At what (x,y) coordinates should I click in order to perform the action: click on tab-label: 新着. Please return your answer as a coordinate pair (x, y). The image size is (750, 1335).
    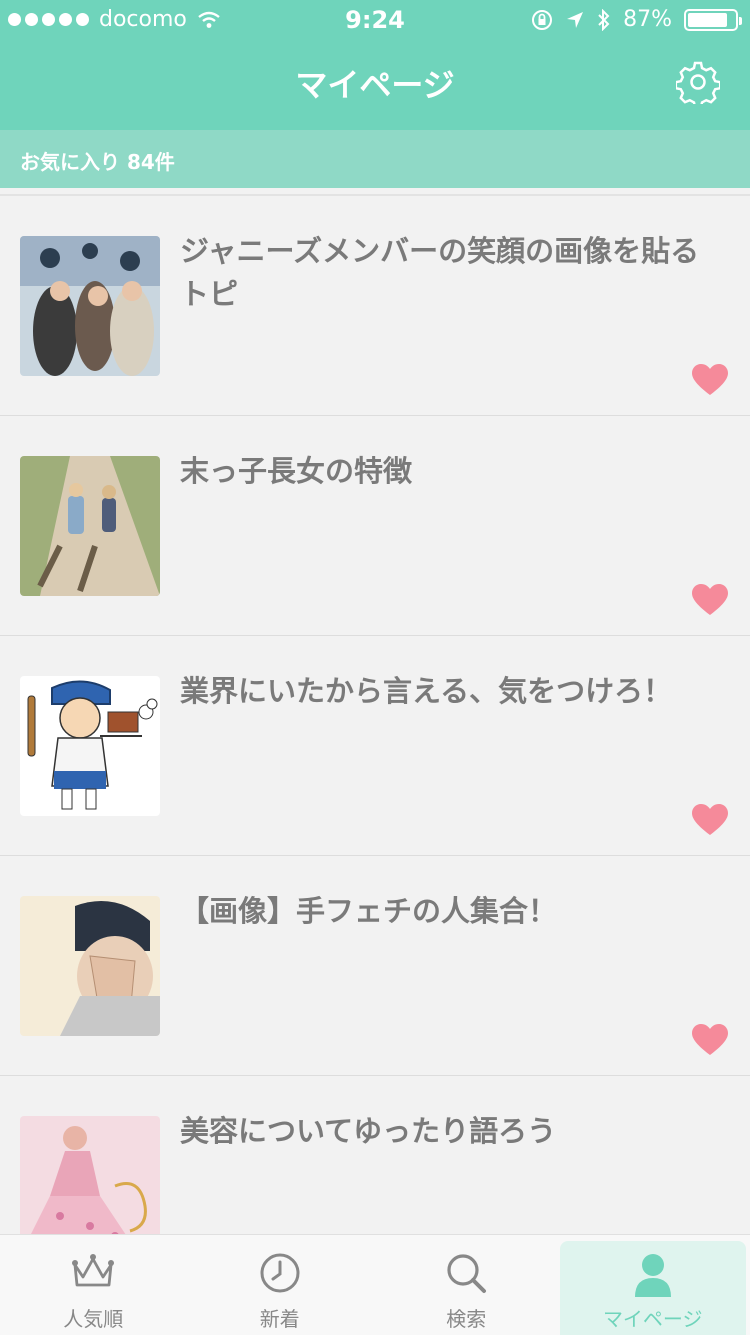
    Looking at the image, I should click on (279, 1319).